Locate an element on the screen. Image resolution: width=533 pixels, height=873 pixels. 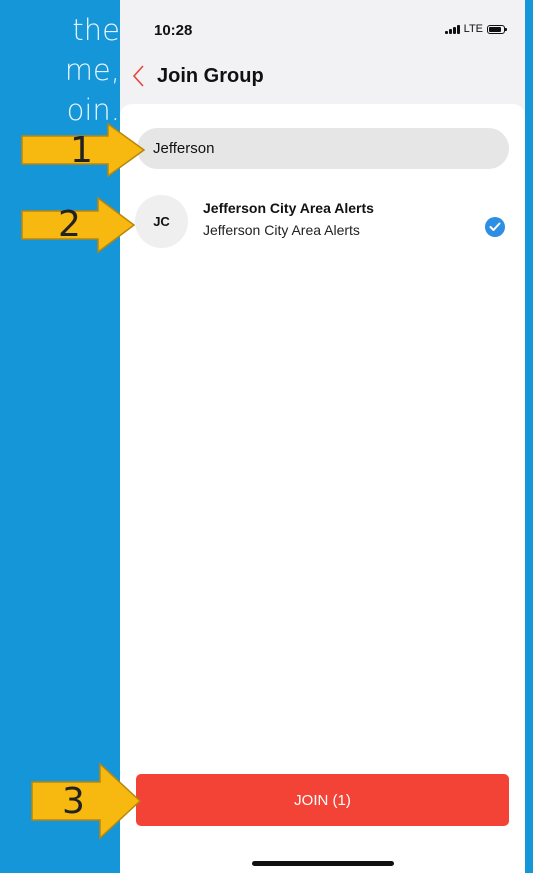
annotation-number-3: 3 is located at coordinates (73, 801).